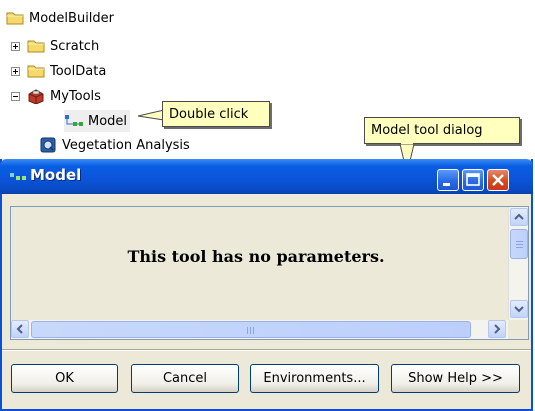 The width and height of the screenshot is (535, 411). I want to click on callout-text: Double click, so click(209, 114).